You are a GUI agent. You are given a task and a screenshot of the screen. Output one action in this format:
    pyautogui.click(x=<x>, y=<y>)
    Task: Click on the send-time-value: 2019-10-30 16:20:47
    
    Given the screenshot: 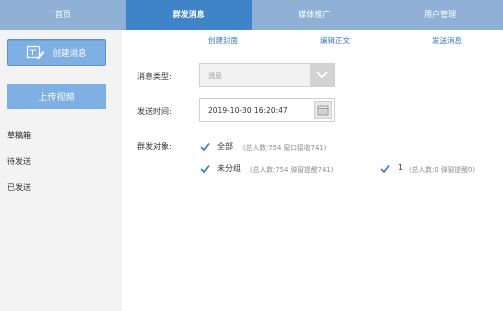 What is the action you would take?
    pyautogui.click(x=248, y=110)
    